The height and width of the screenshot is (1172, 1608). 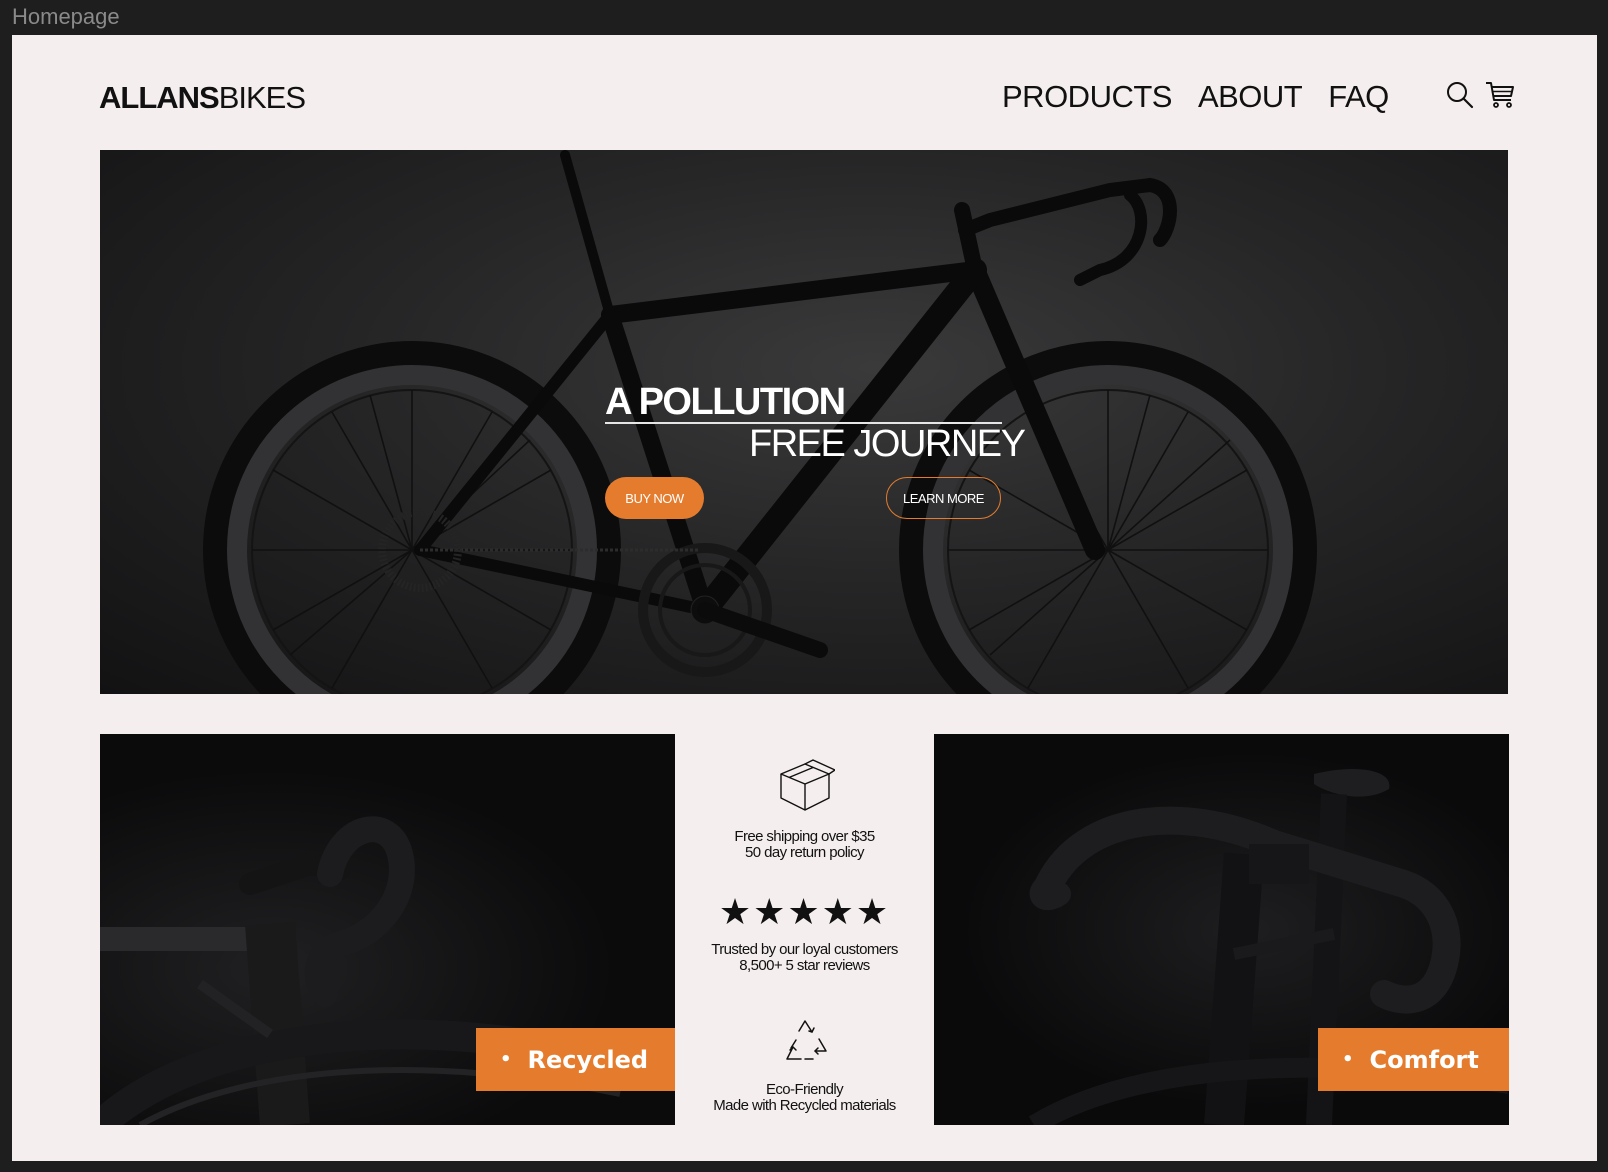 I want to click on shipping-line1: Free shipping over $35, so click(x=804, y=836).